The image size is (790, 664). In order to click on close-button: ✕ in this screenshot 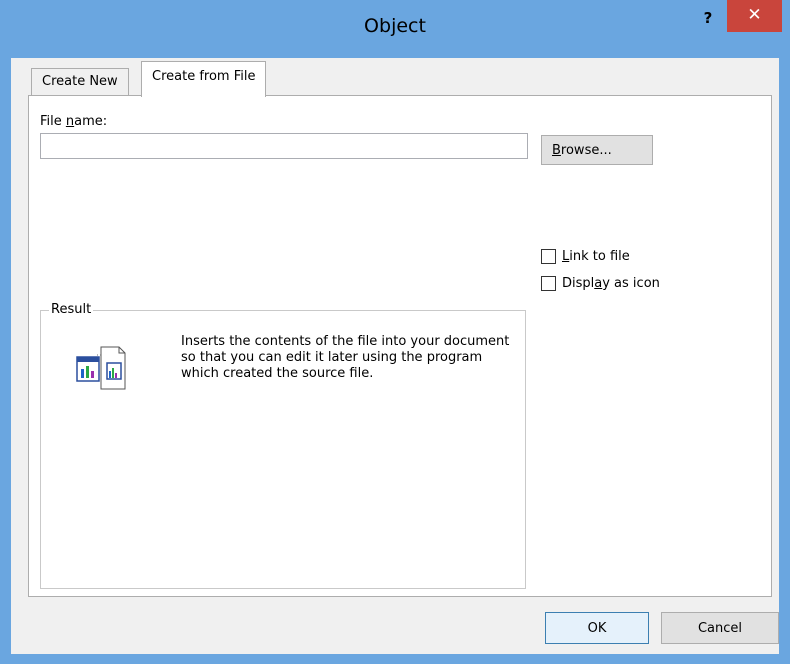, I will do `click(754, 16)`.